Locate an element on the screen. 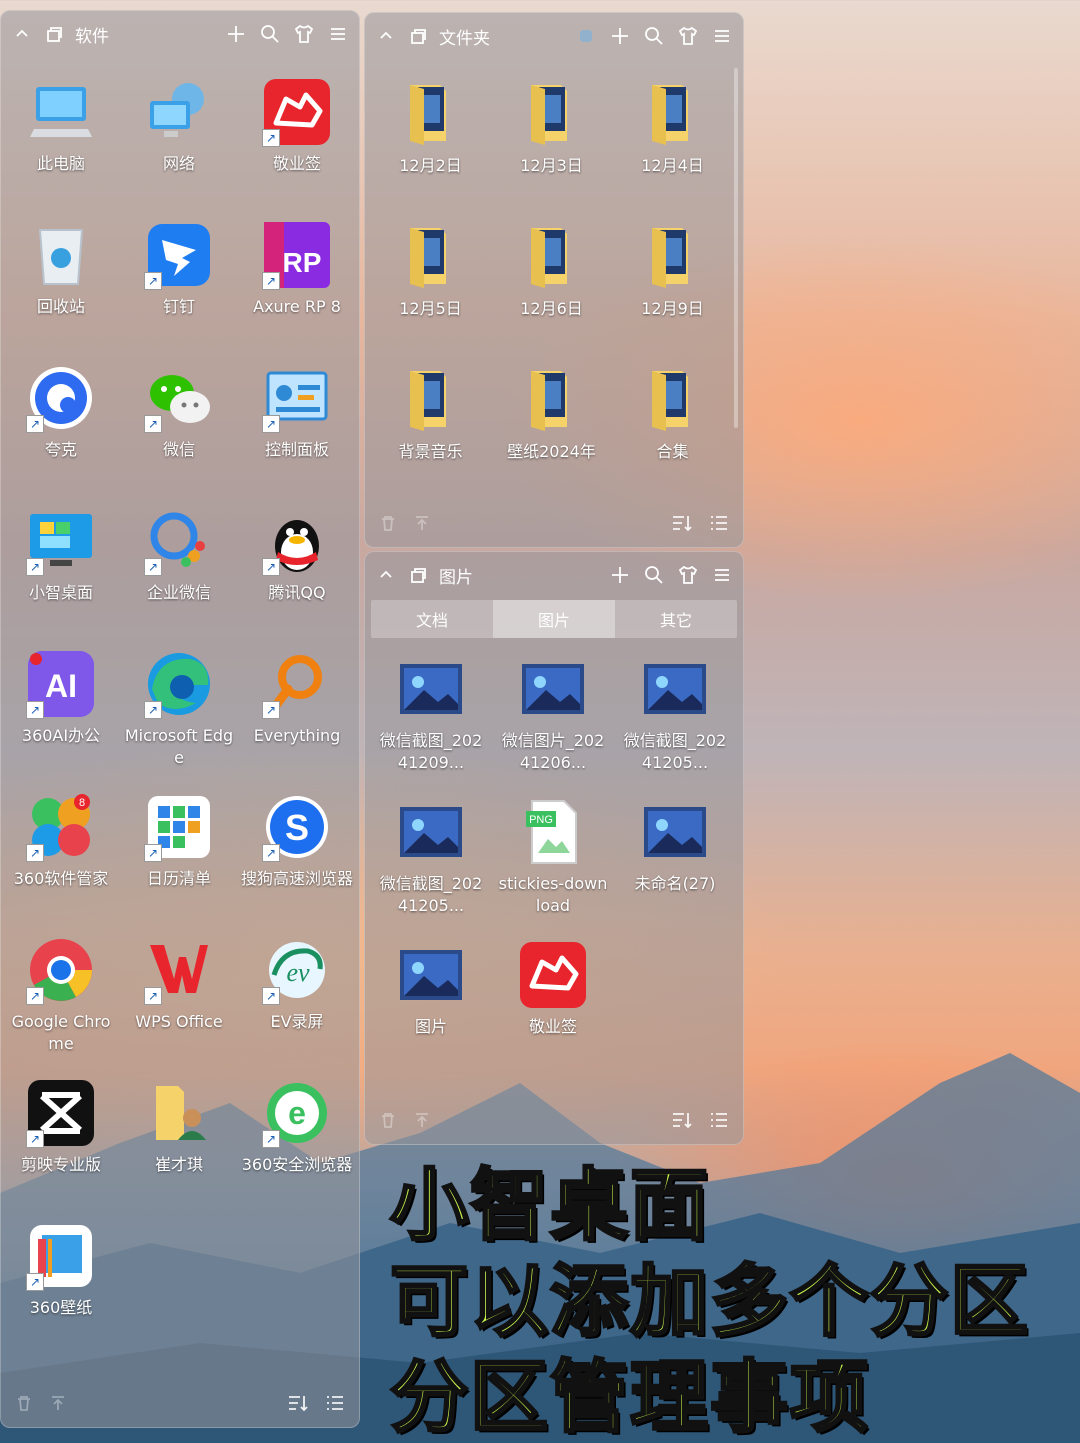  software-item: ↗ 企业微信 is located at coordinates (179, 573).